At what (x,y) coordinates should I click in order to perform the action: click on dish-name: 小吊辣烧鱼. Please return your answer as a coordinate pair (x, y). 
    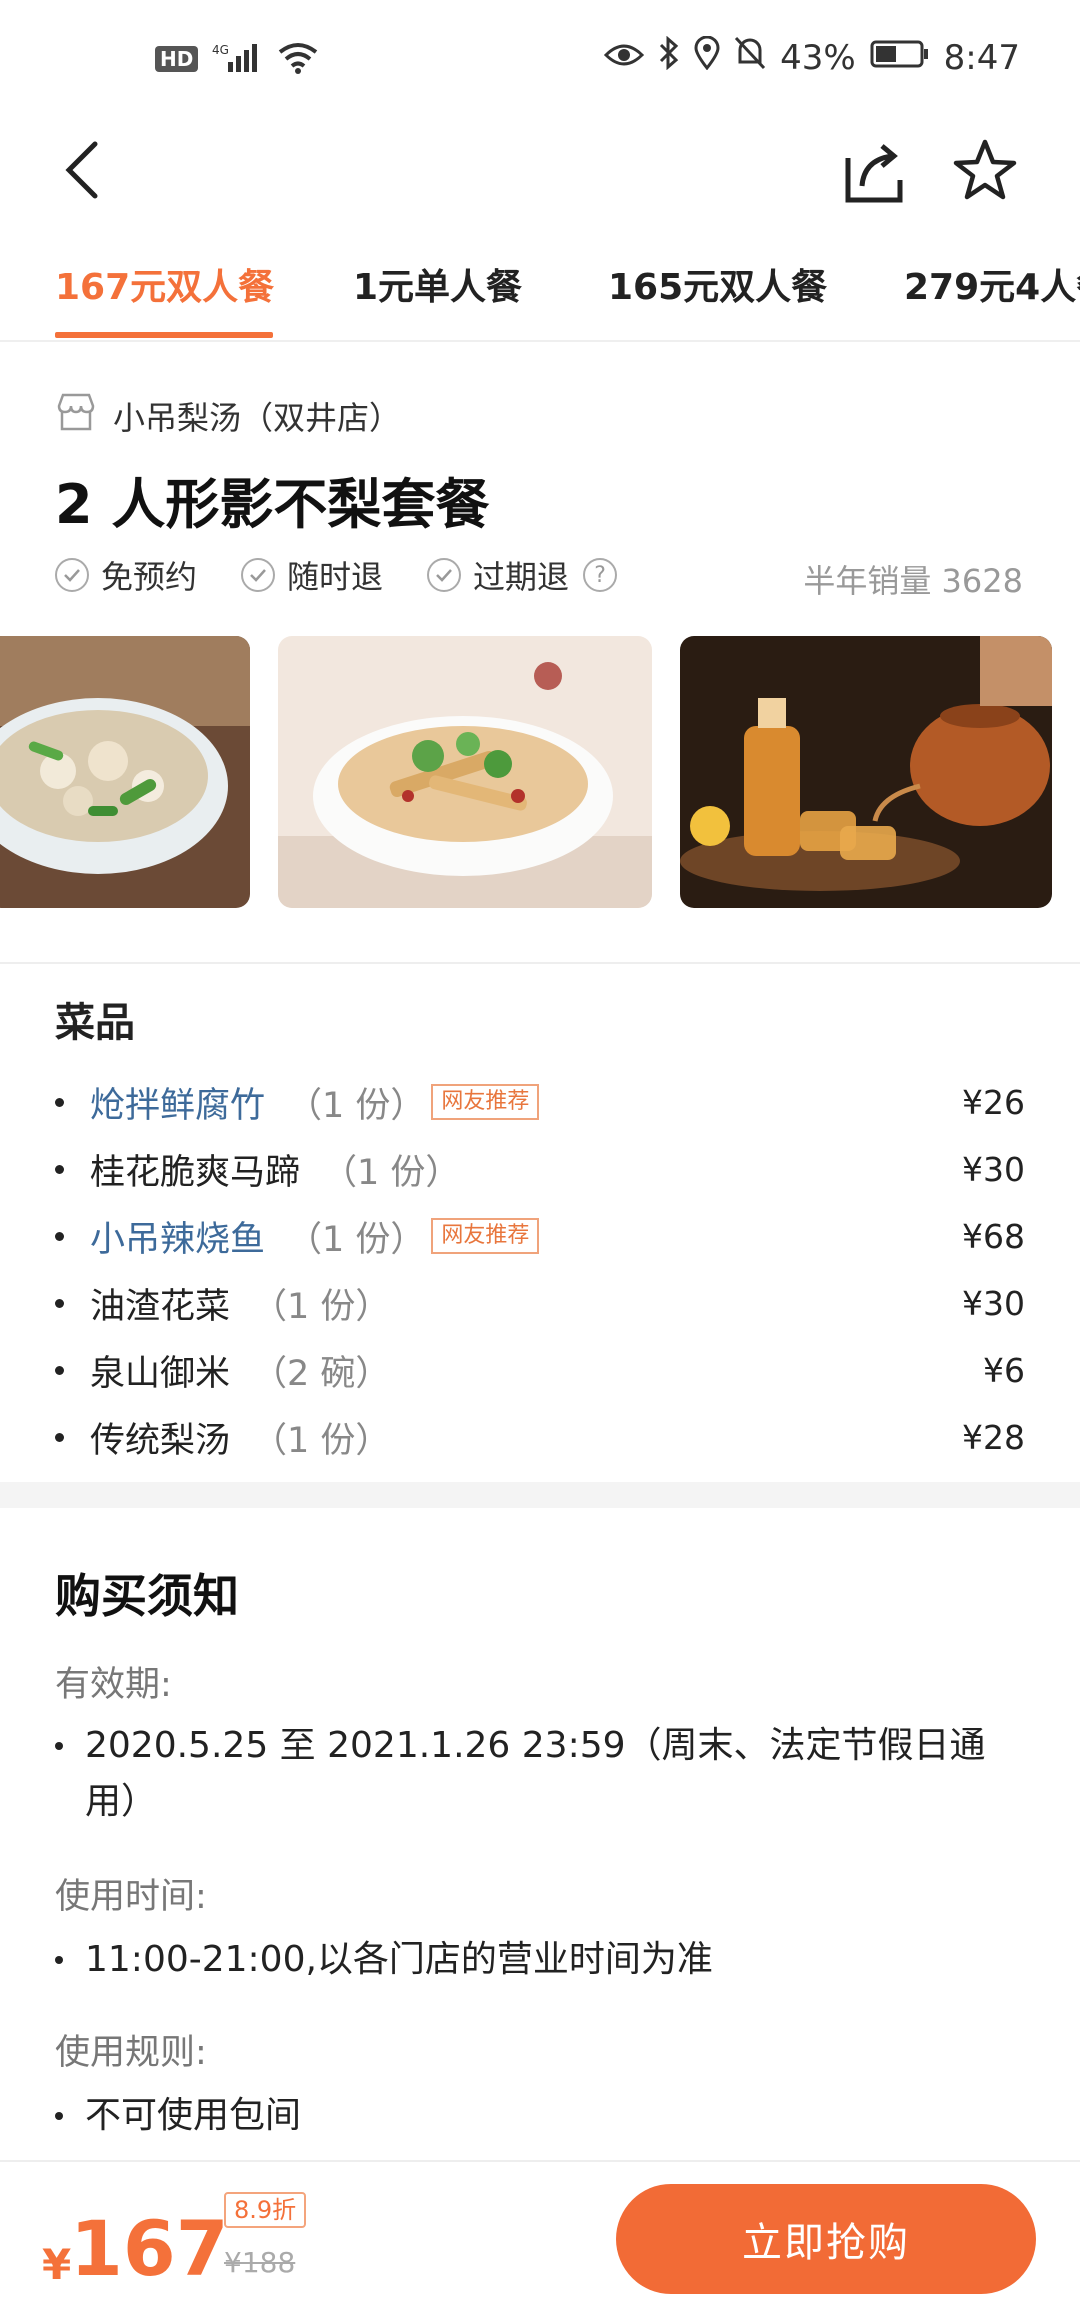
    Looking at the image, I should click on (177, 1236).